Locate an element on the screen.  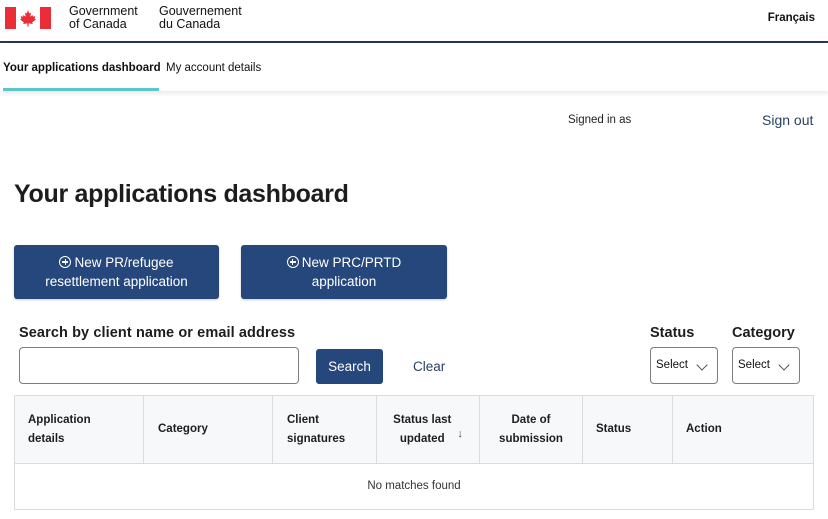
column-header-label: Status last is located at coordinates (422, 419).